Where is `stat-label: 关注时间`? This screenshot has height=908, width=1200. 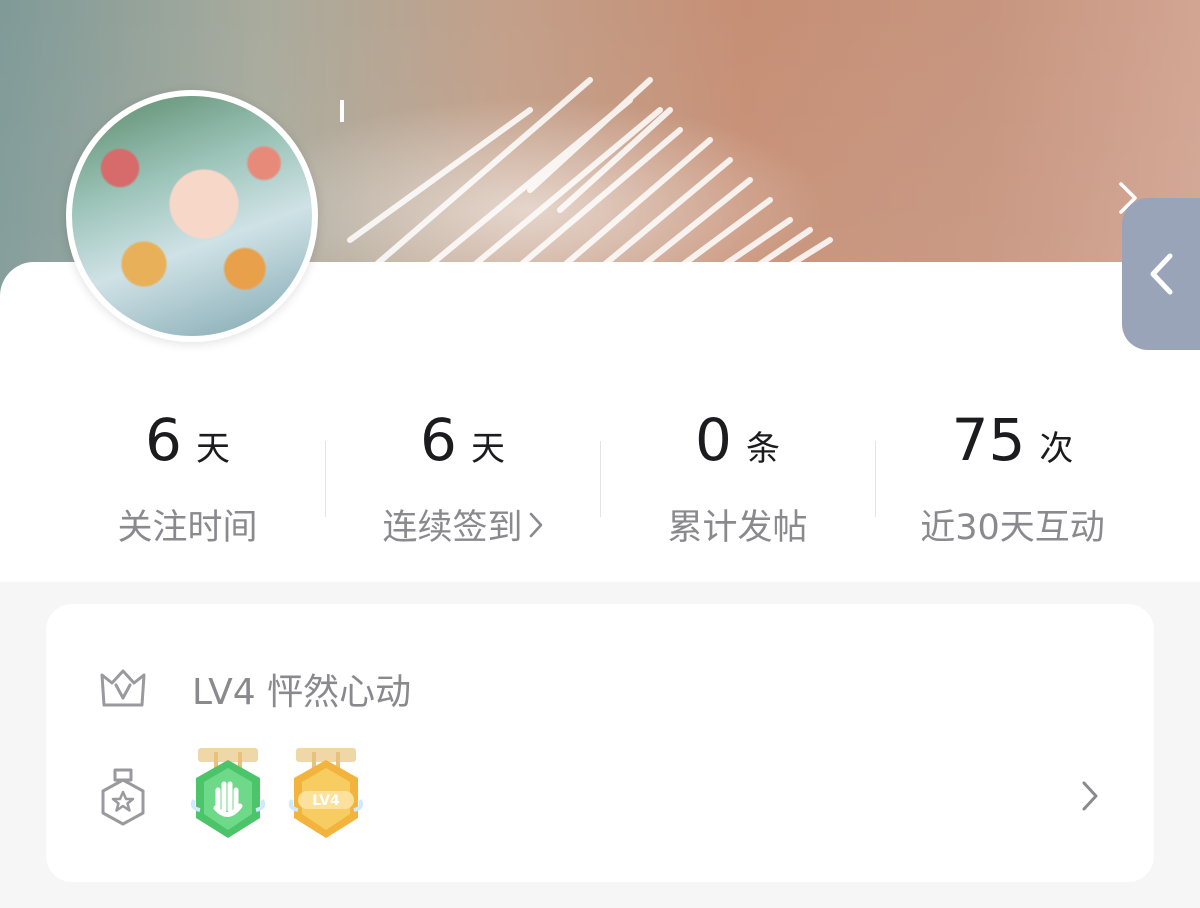
stat-label: 关注时间 is located at coordinates (187, 528).